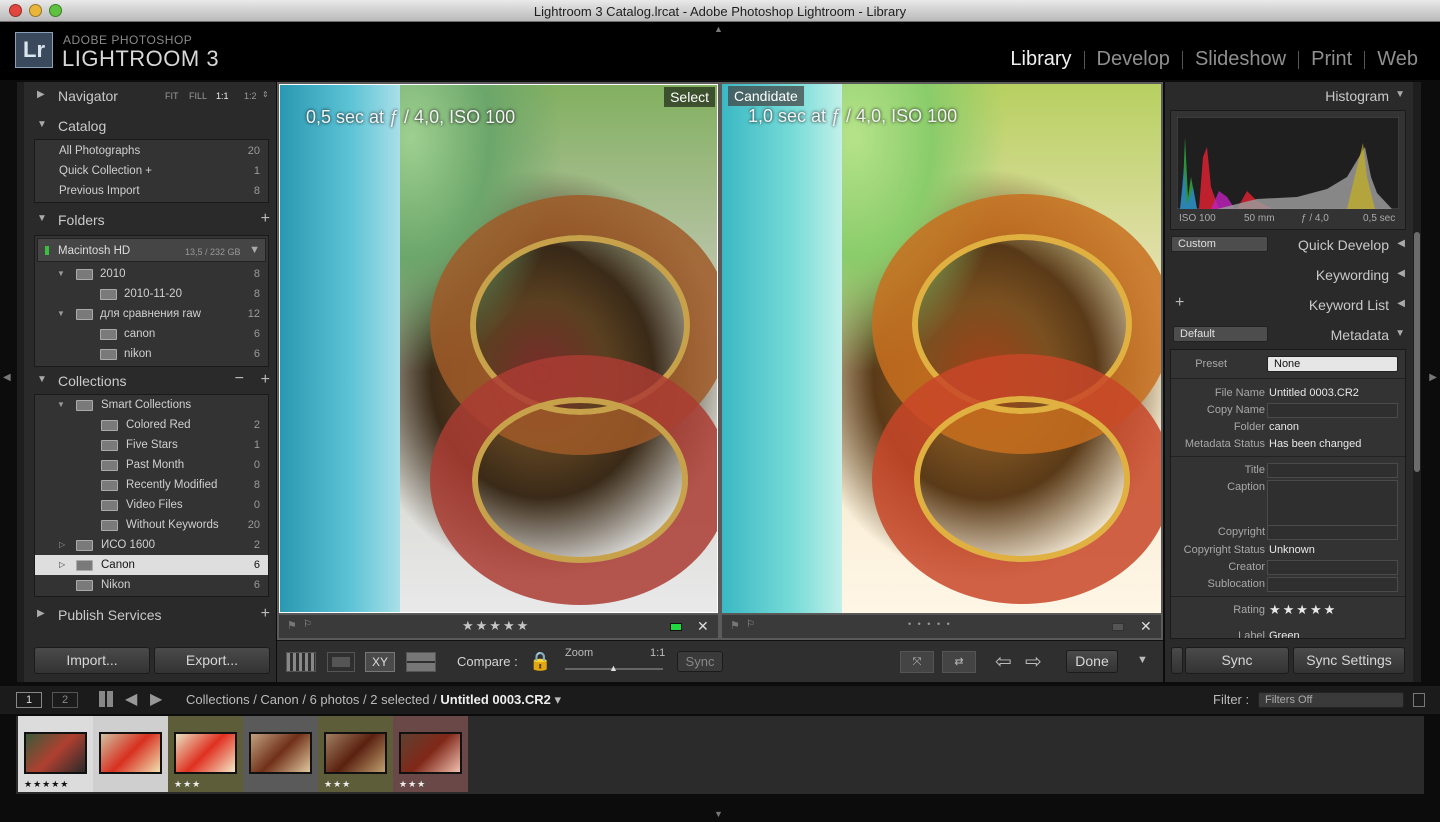  What do you see at coordinates (222, 96) in the screenshot?
I see `nav-1-1: 1:1` at bounding box center [222, 96].